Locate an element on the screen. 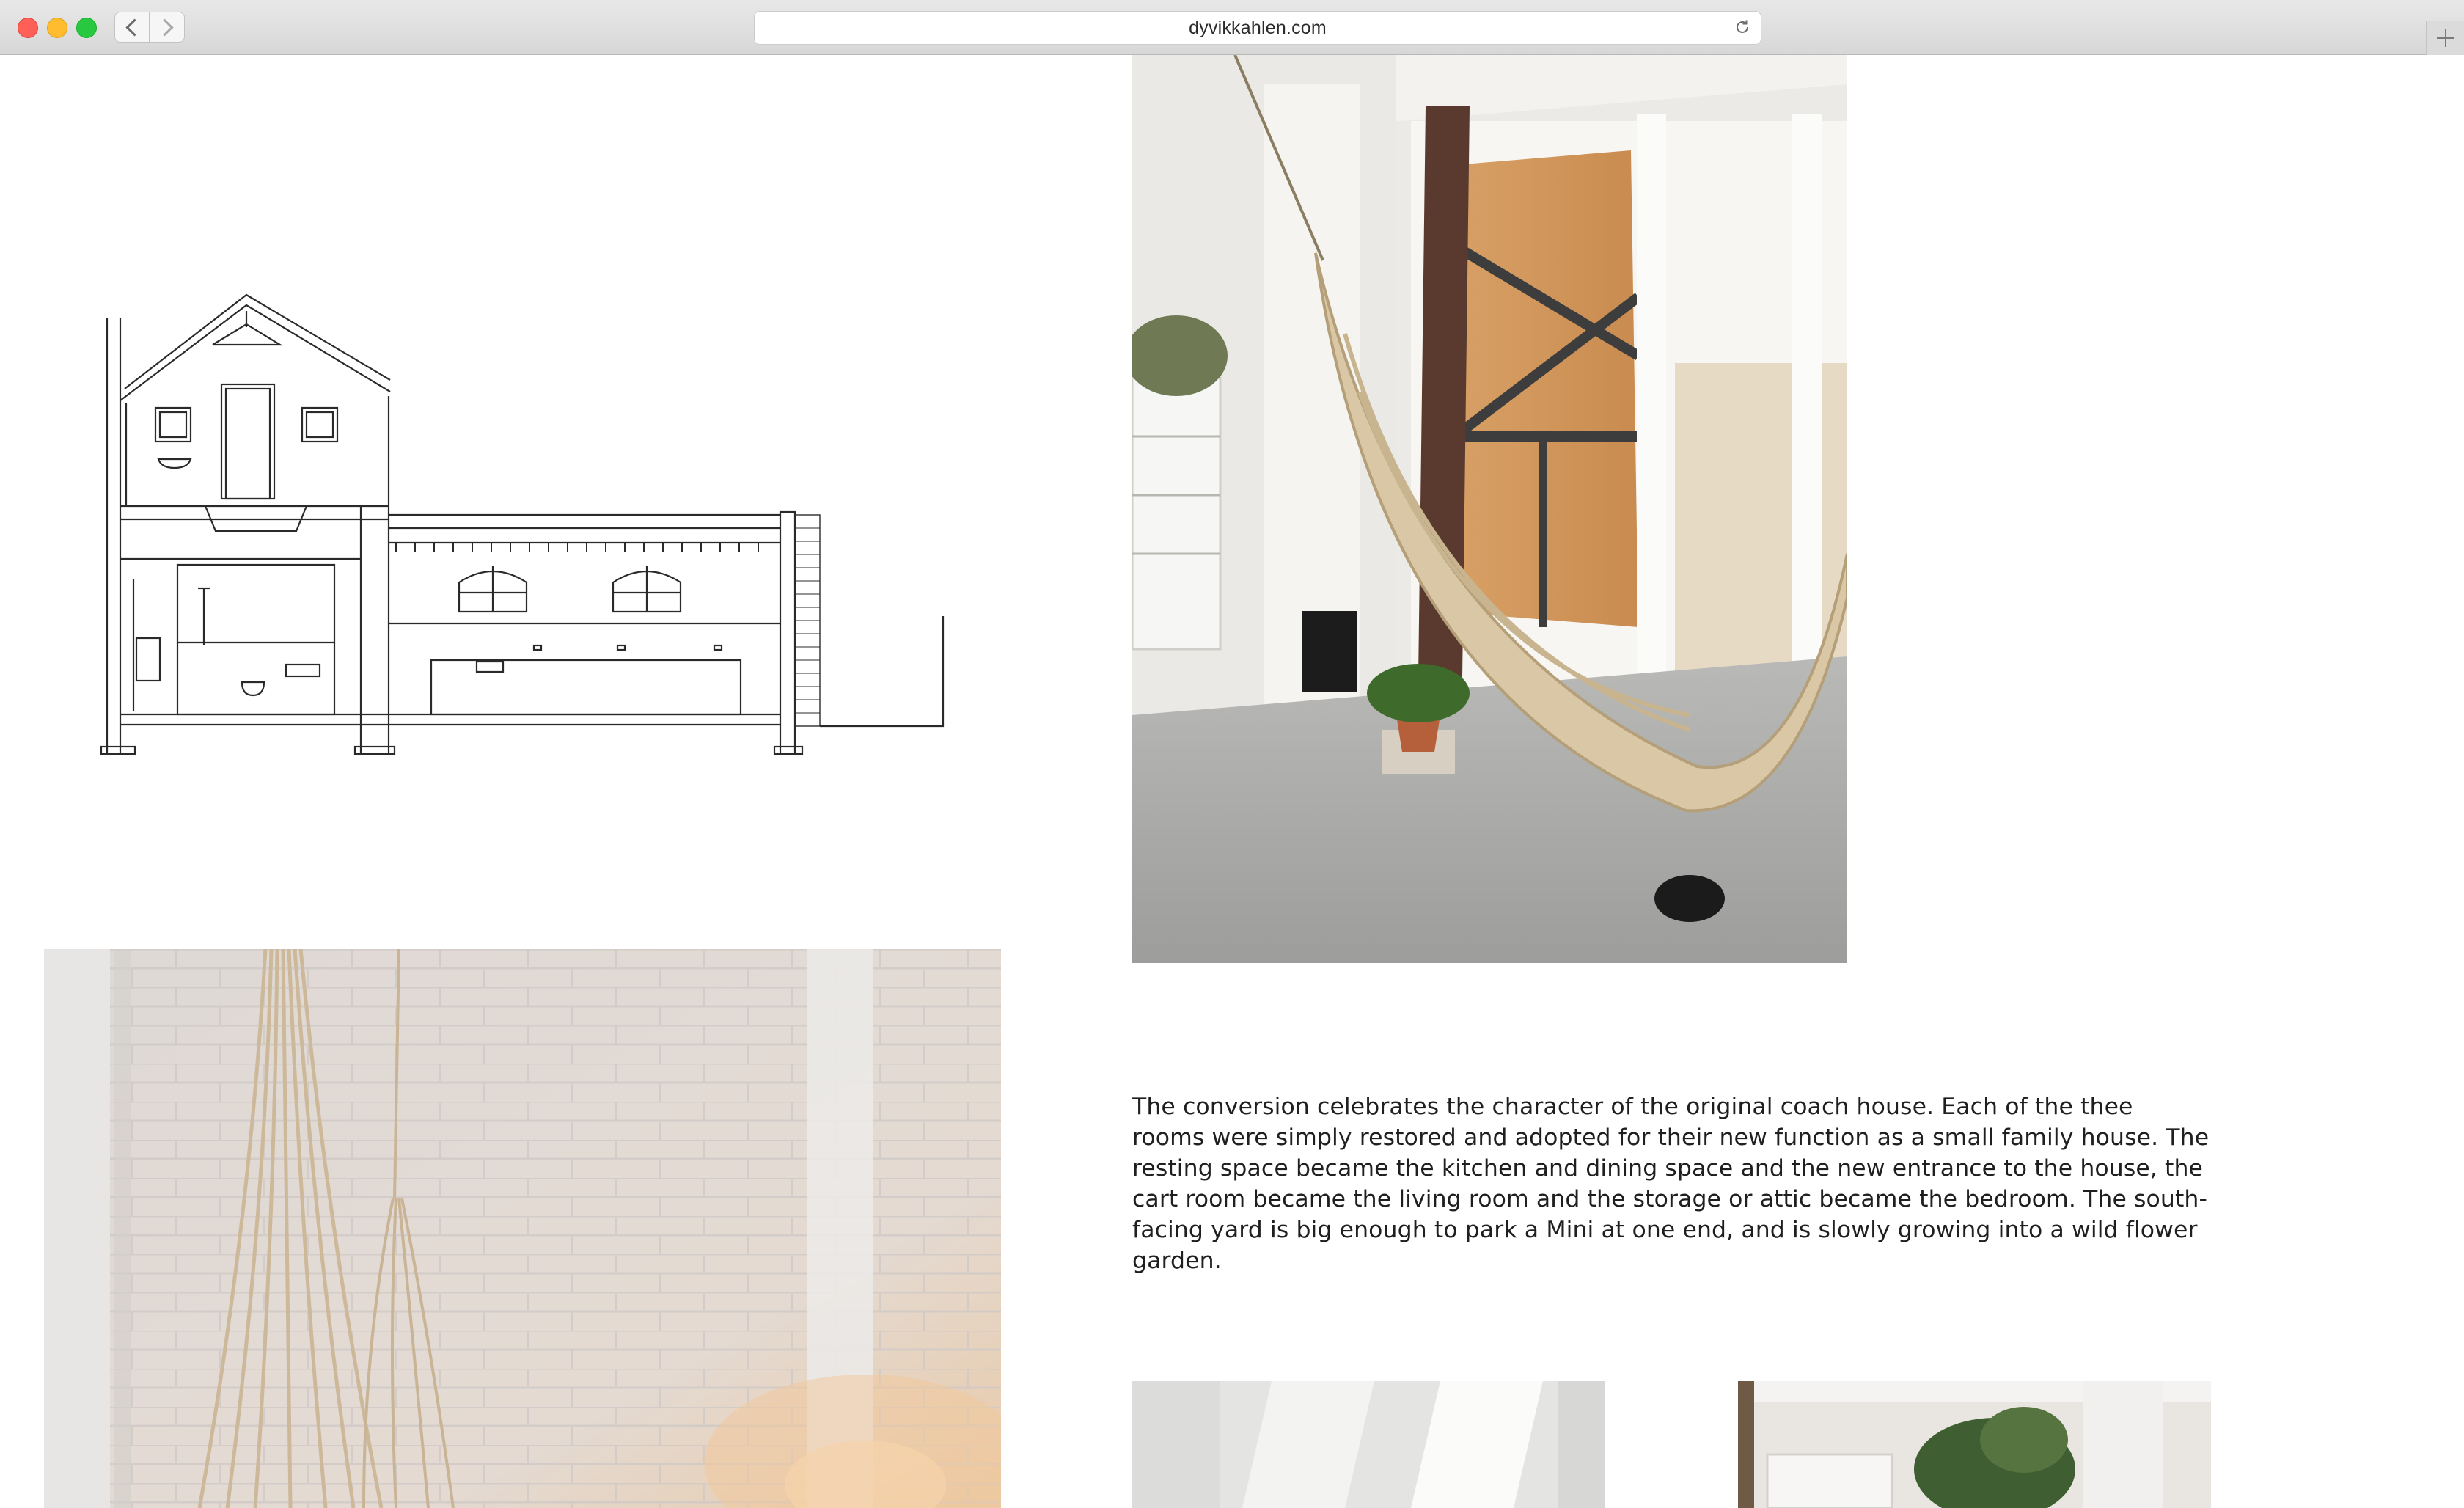  new-tab-button is located at coordinates (2445, 38).